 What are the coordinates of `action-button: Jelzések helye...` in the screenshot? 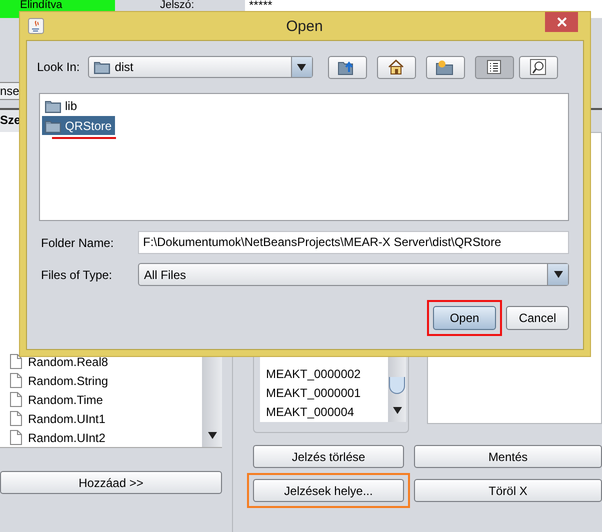 It's located at (328, 490).